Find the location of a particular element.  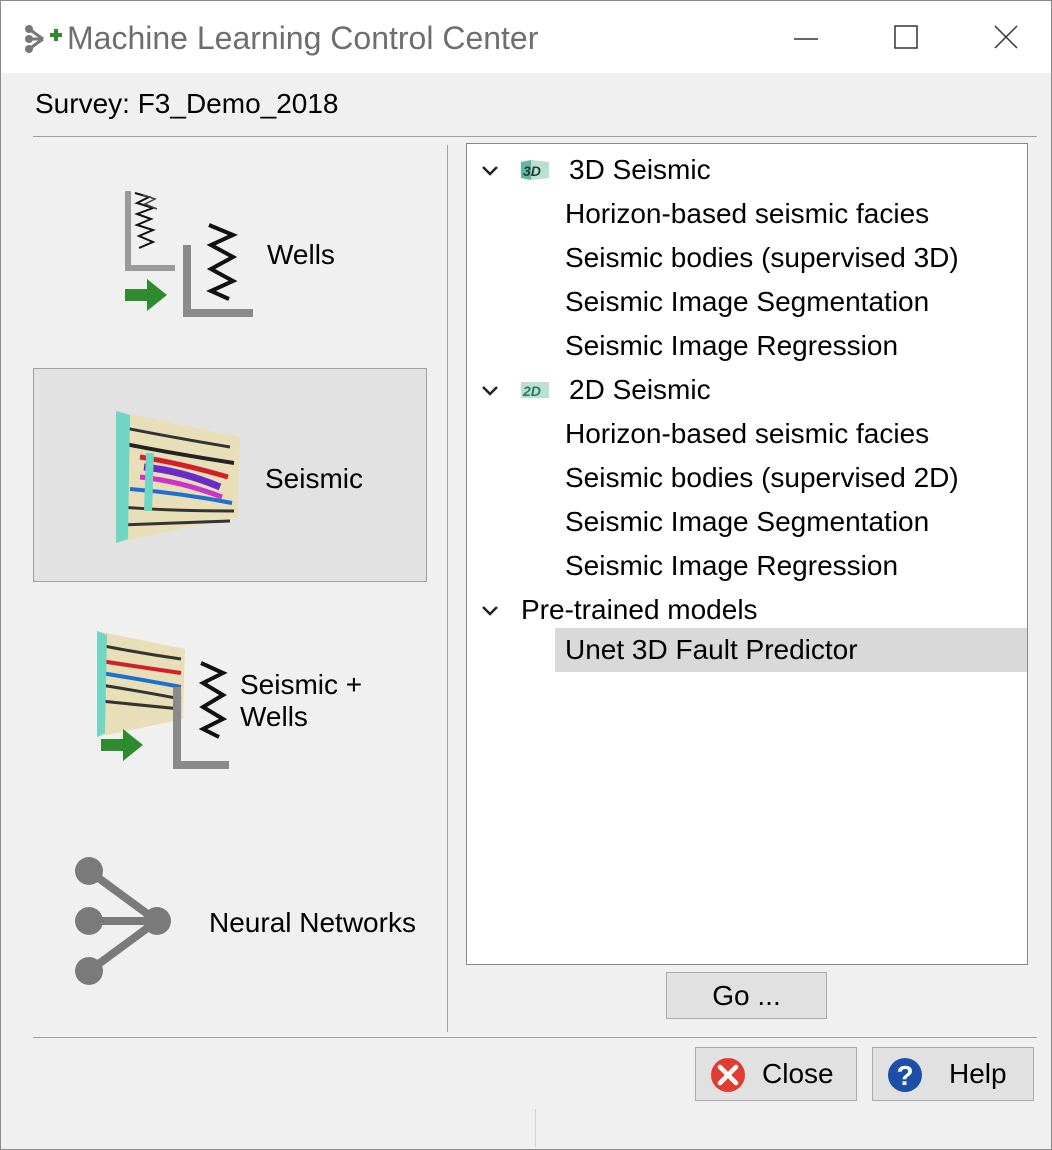

close-icon is located at coordinates (1006, 37).